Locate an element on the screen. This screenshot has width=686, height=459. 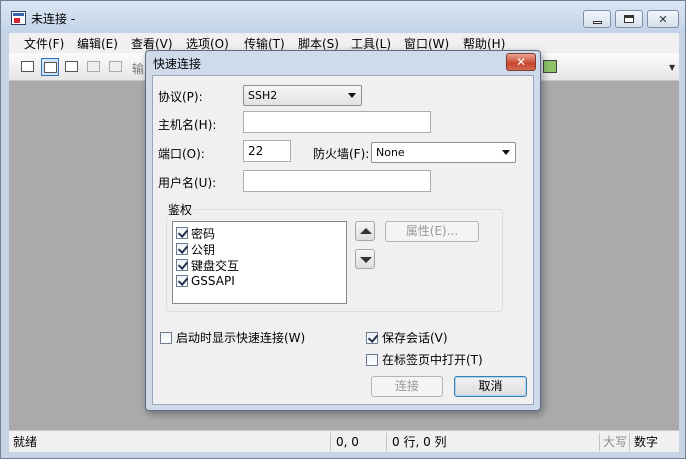
sftp-icon is located at coordinates (550, 66).